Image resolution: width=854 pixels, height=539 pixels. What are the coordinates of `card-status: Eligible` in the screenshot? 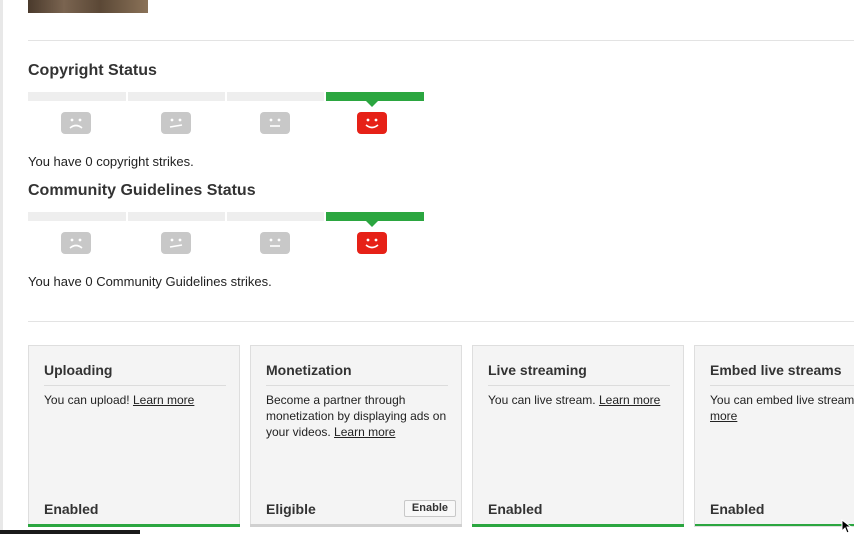 It's located at (291, 509).